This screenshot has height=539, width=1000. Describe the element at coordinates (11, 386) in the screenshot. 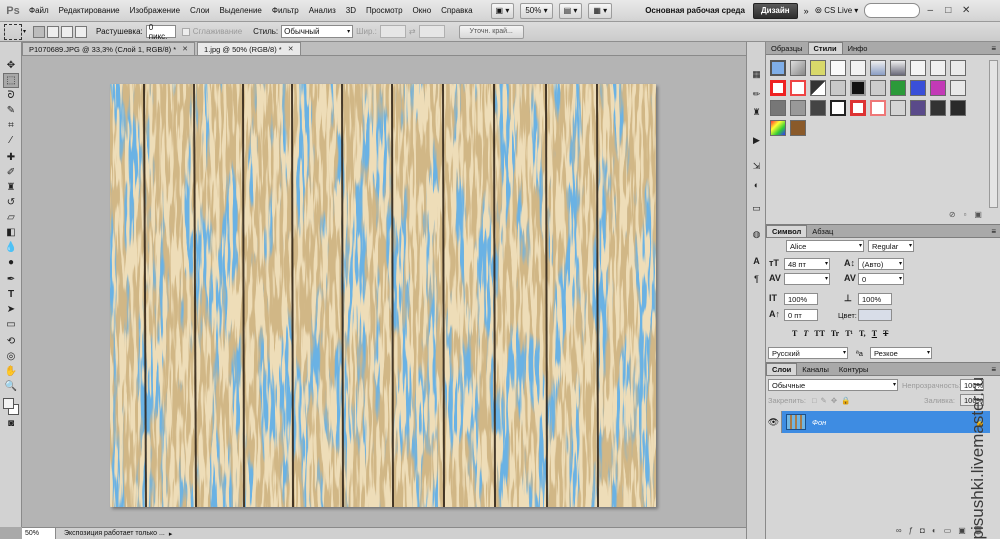

I see `zoom-tool-icon: 🔍` at that location.